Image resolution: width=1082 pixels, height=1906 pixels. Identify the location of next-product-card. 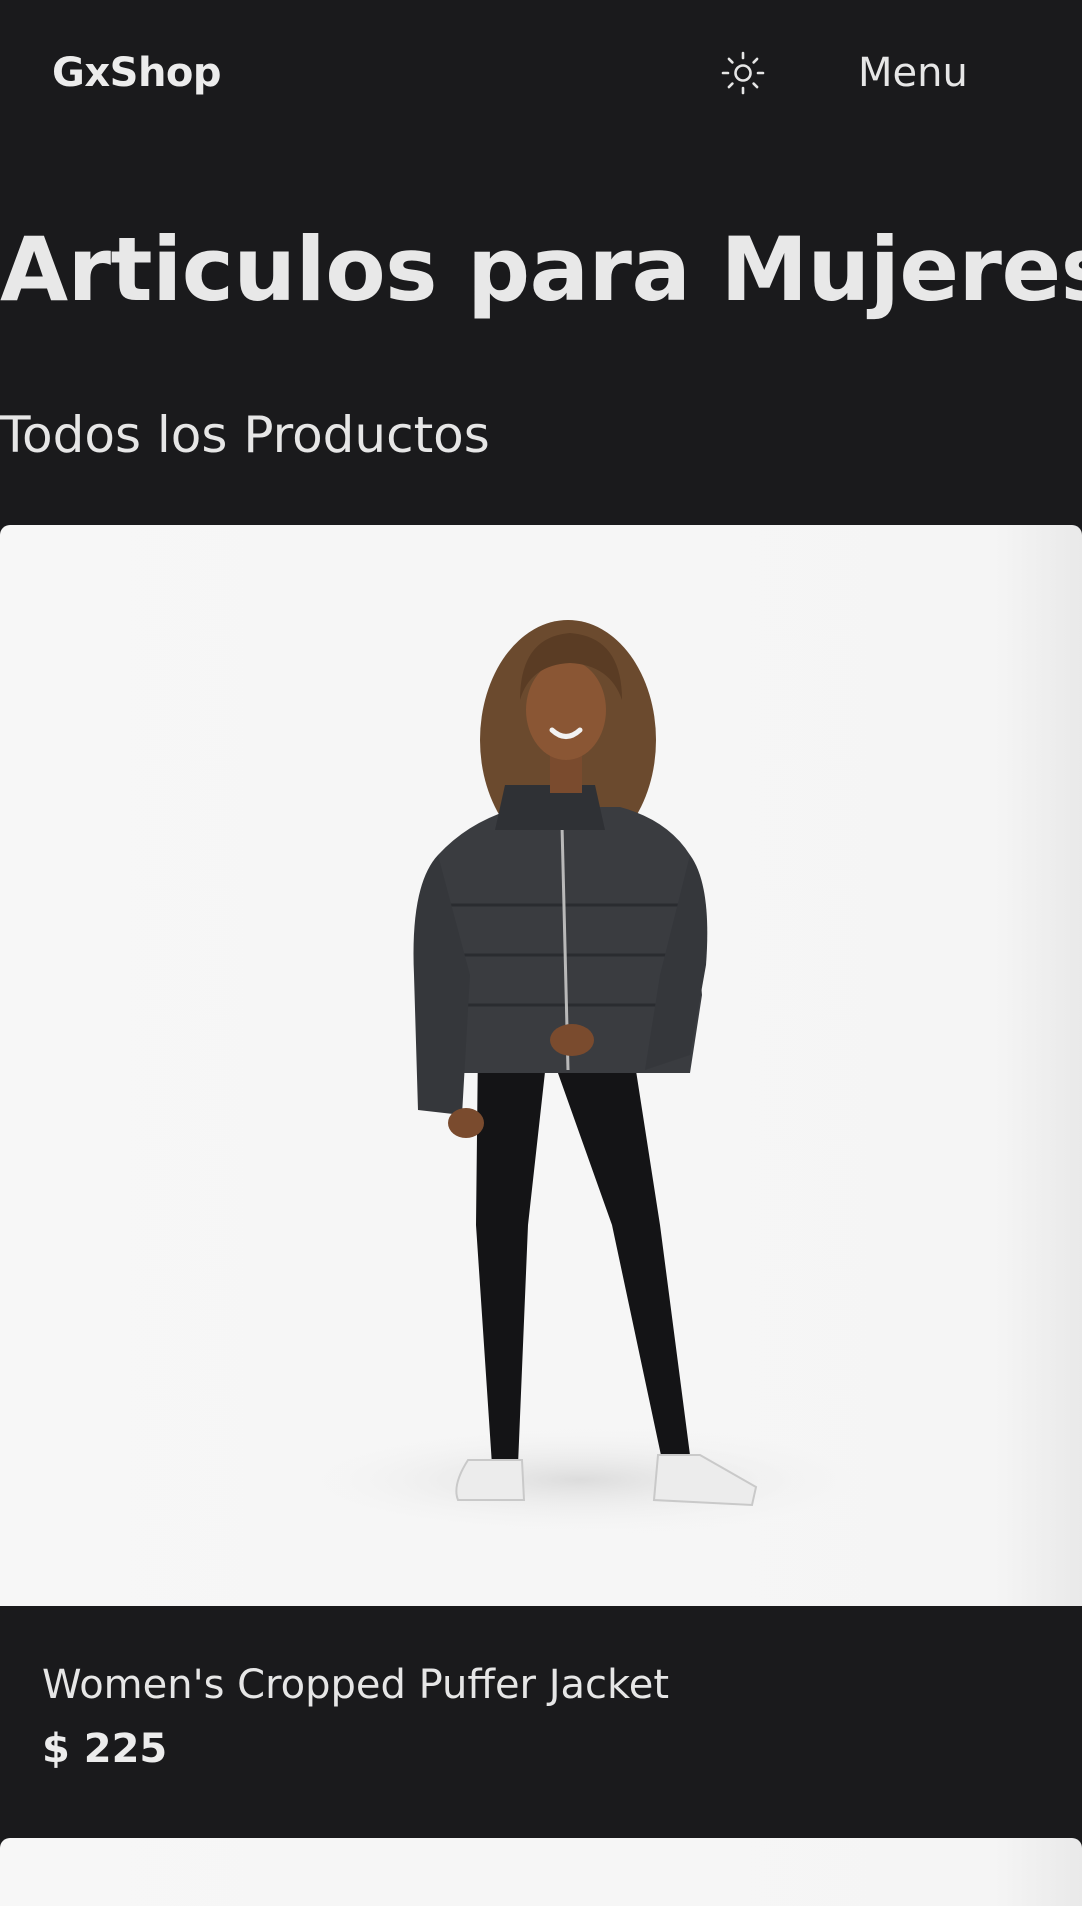
(541, 1872).